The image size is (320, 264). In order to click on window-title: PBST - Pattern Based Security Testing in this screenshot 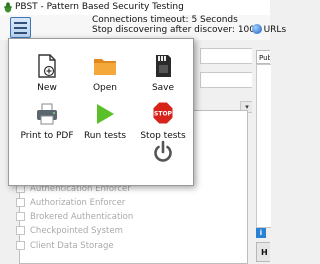, I will do `click(99, 7)`.